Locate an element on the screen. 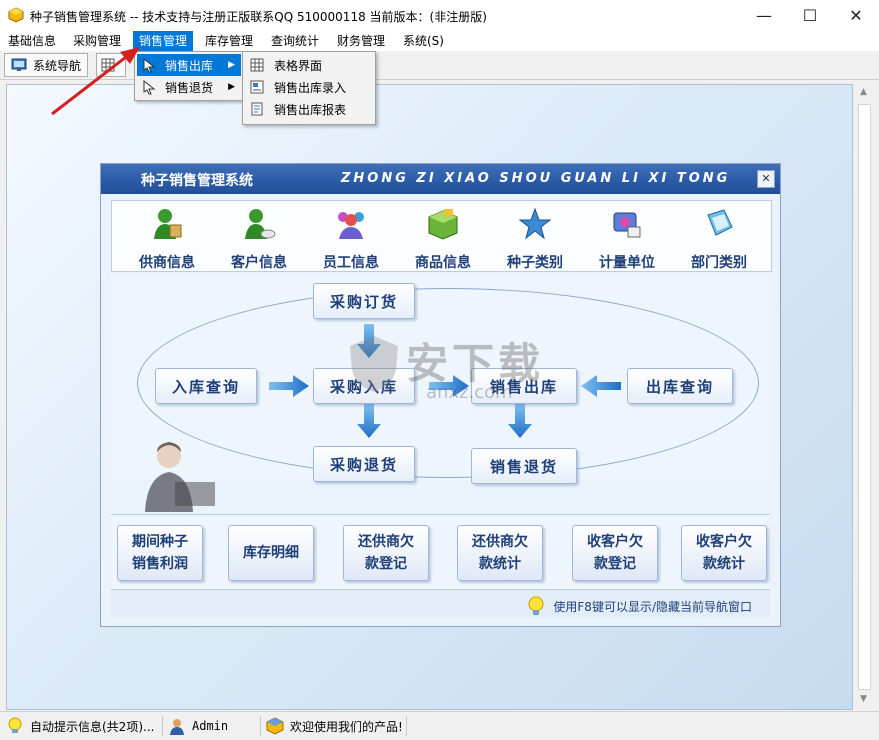  scroll-thumb is located at coordinates (864, 397).